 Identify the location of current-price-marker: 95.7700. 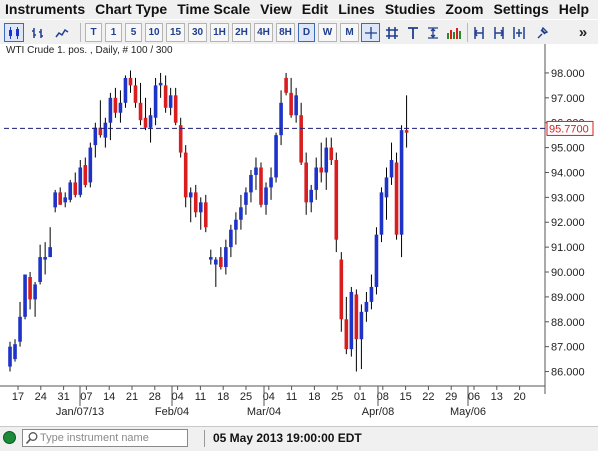
(299, 128).